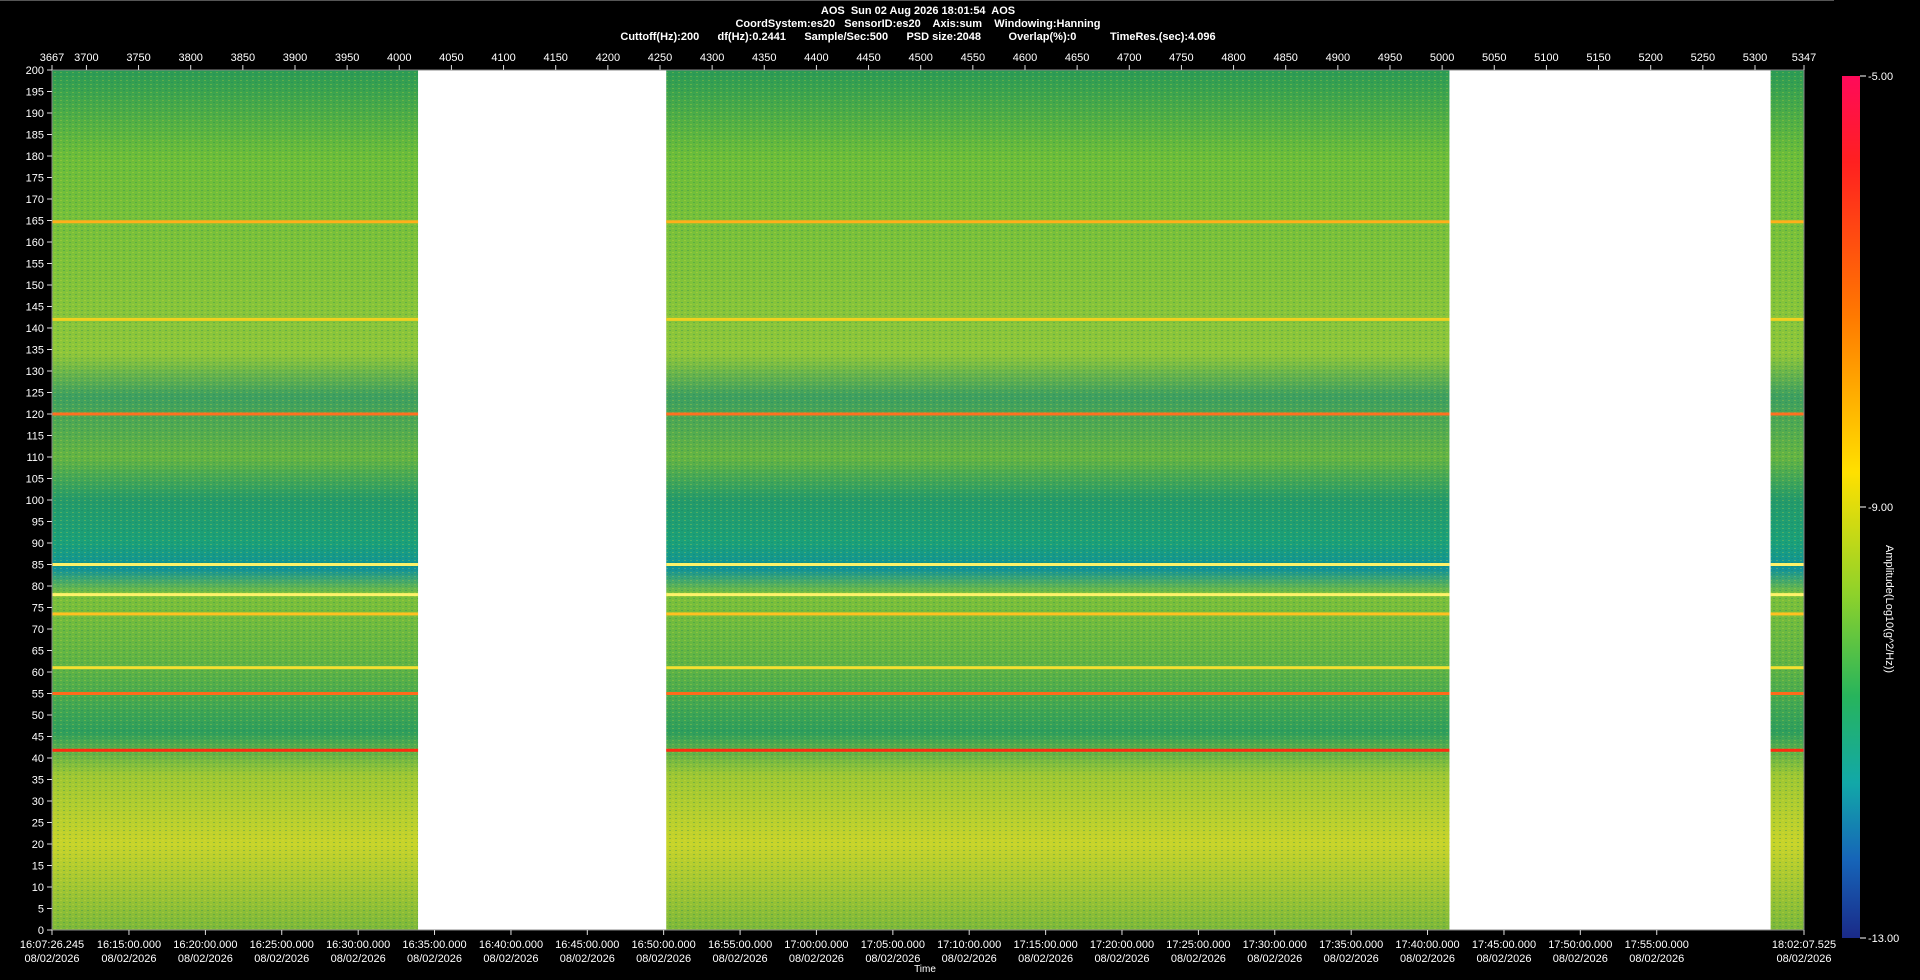 Image resolution: width=1920 pixels, height=980 pixels. What do you see at coordinates (1494, 58) in the screenshot?
I see `top-tick-label: 5050` at bounding box center [1494, 58].